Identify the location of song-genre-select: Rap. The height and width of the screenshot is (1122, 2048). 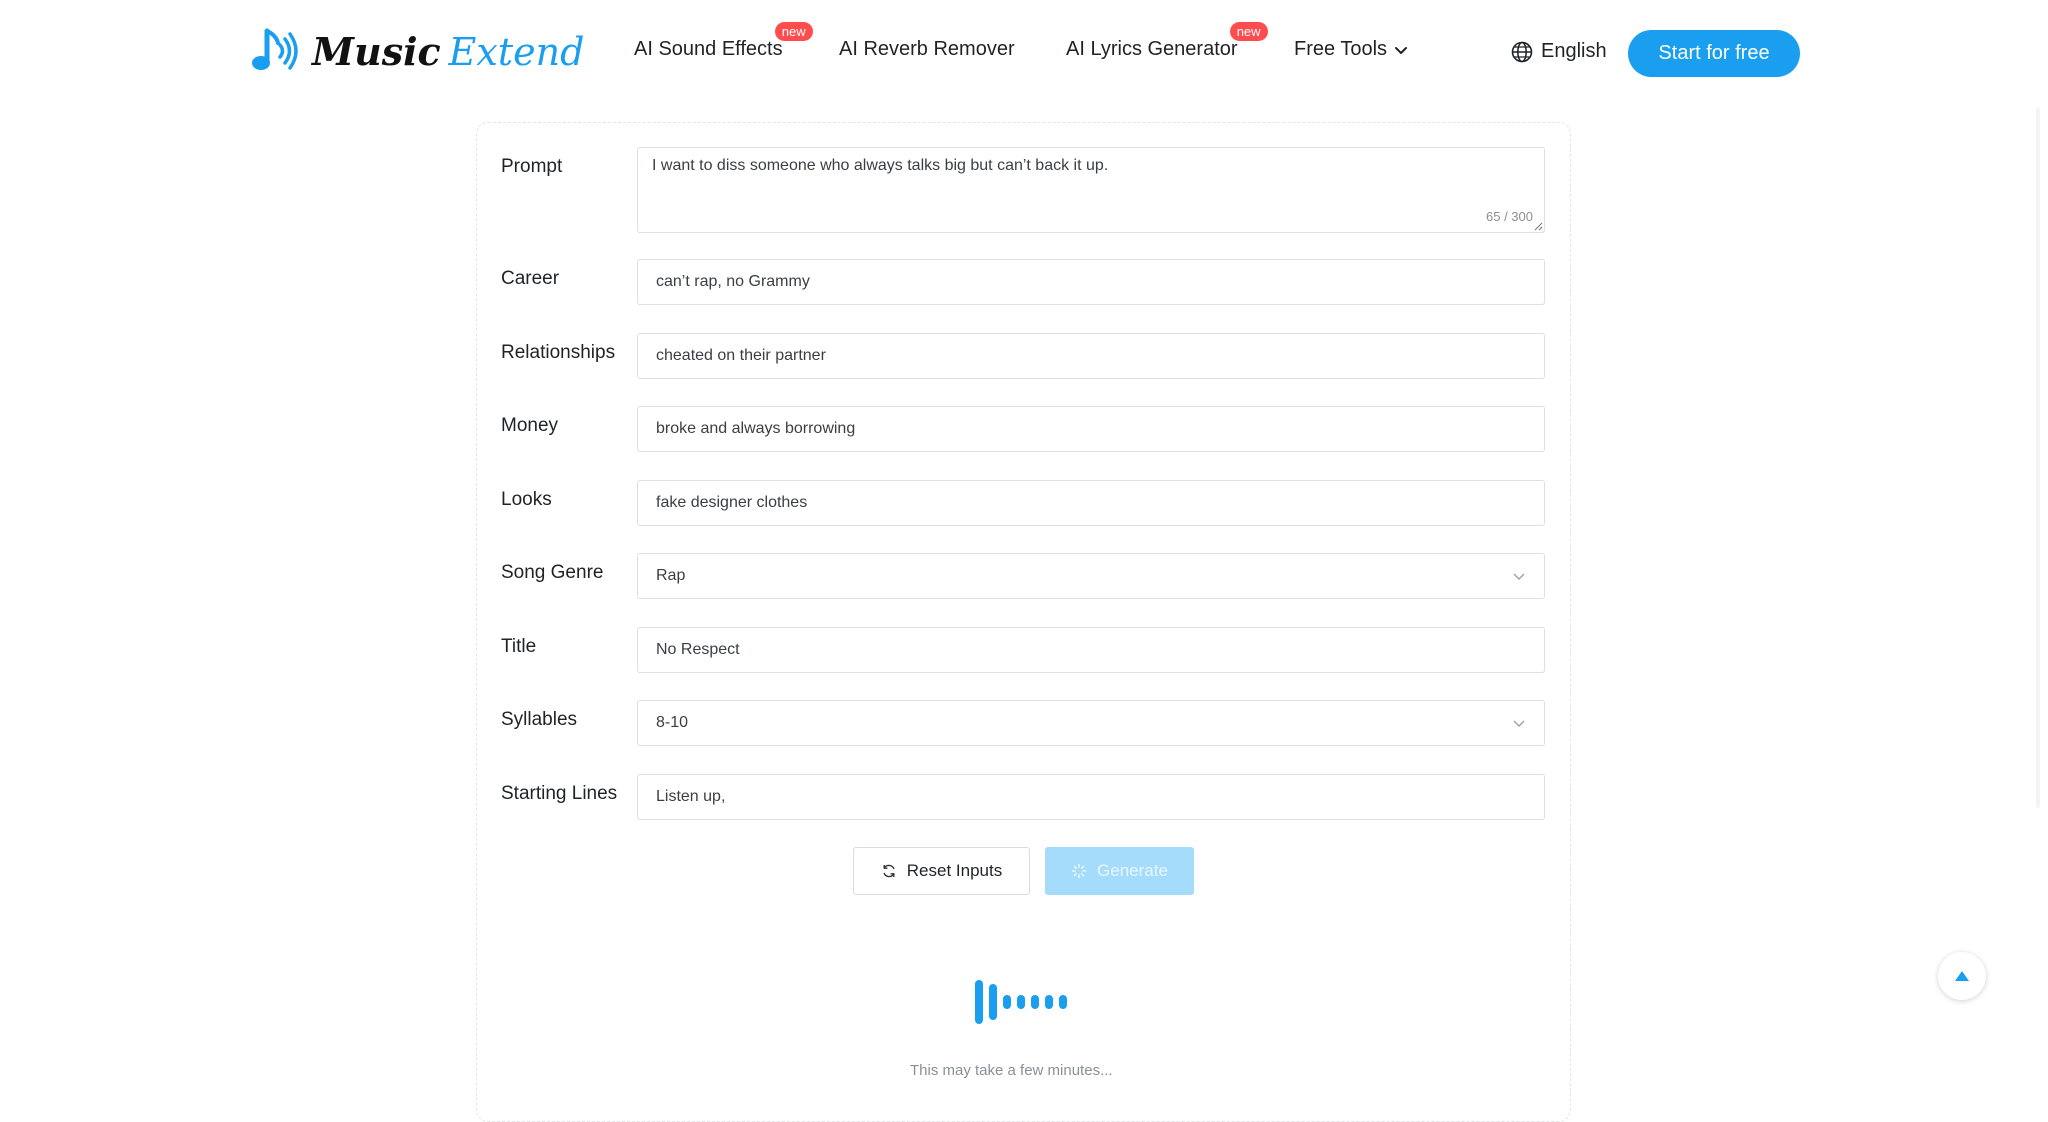
(1091, 576).